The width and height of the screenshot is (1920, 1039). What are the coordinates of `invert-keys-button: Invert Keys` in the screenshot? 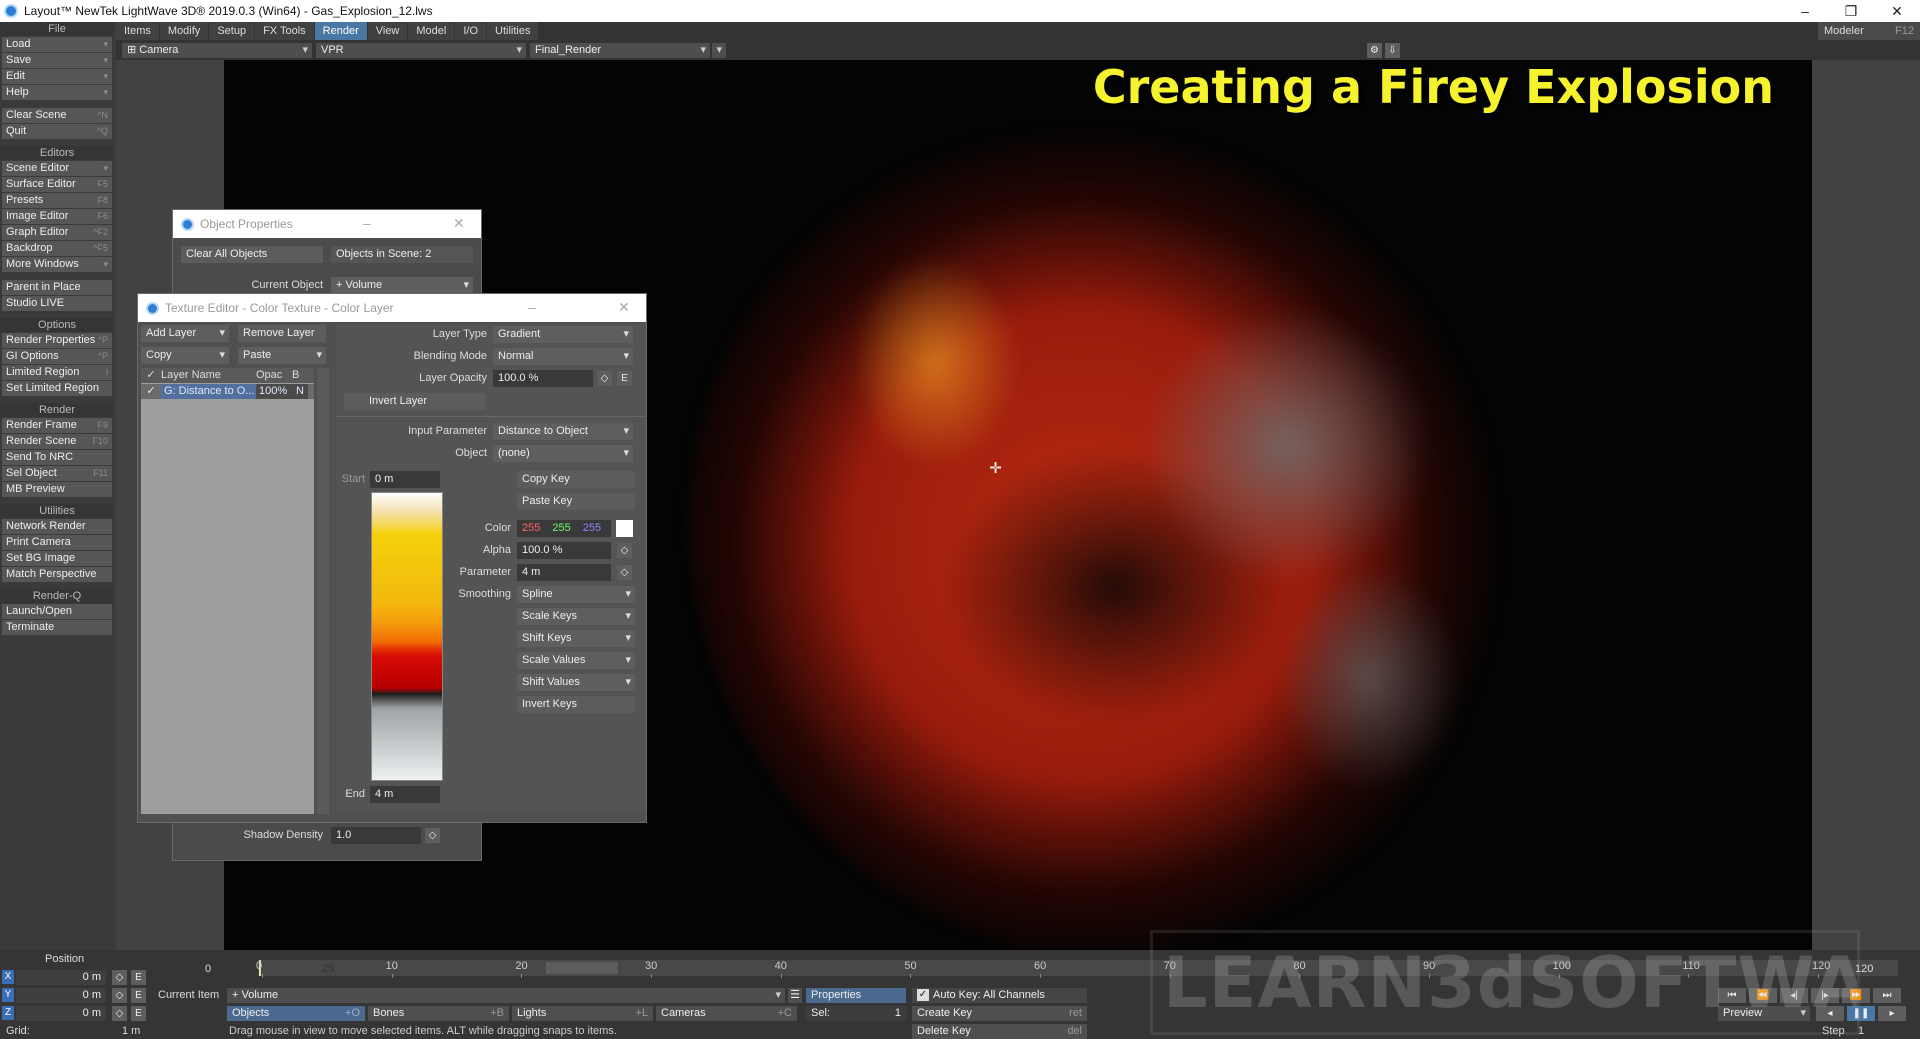 It's located at (576, 704).